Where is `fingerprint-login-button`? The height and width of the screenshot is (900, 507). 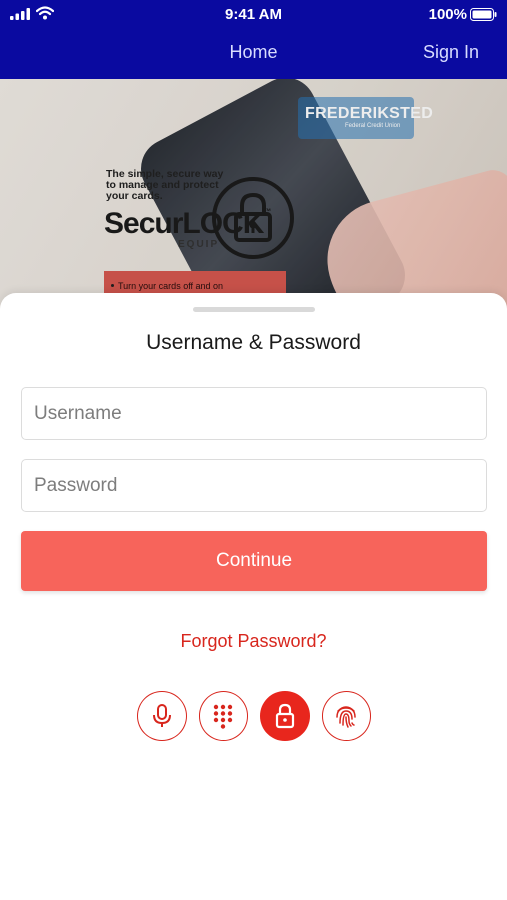 fingerprint-login-button is located at coordinates (346, 716).